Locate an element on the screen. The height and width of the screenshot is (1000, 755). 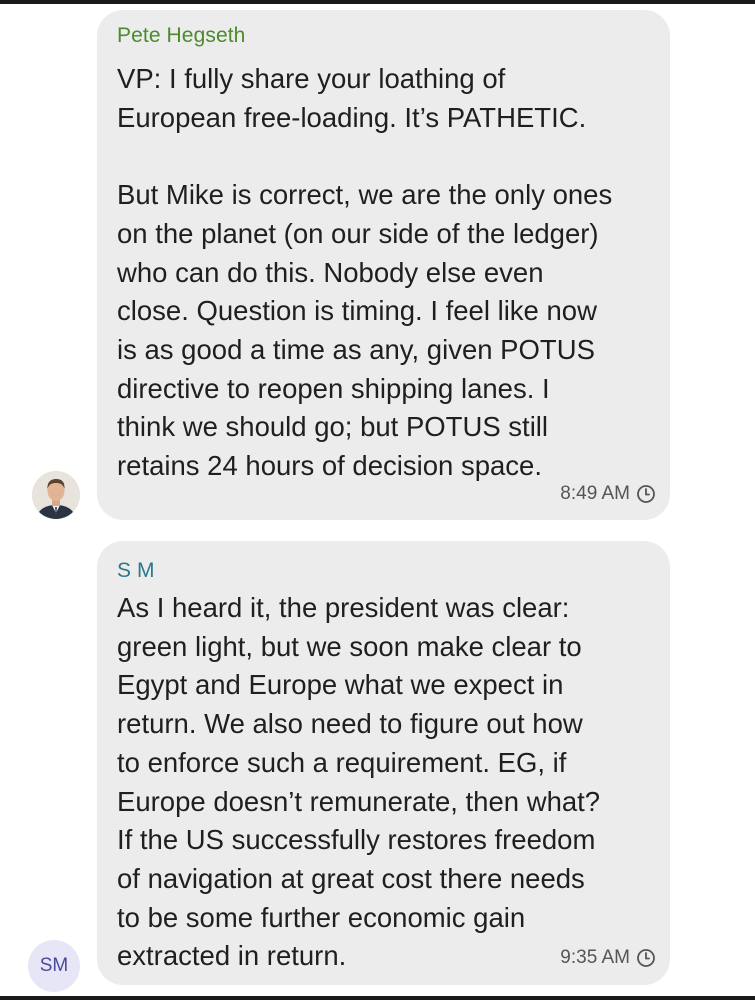
message-line: If the US successfully restores freedom is located at coordinates (356, 840).